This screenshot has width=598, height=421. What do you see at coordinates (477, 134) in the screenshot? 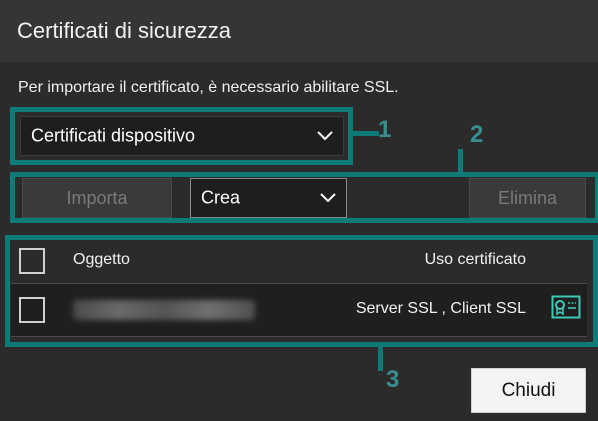
I see `annotation-number-2: 2` at bounding box center [477, 134].